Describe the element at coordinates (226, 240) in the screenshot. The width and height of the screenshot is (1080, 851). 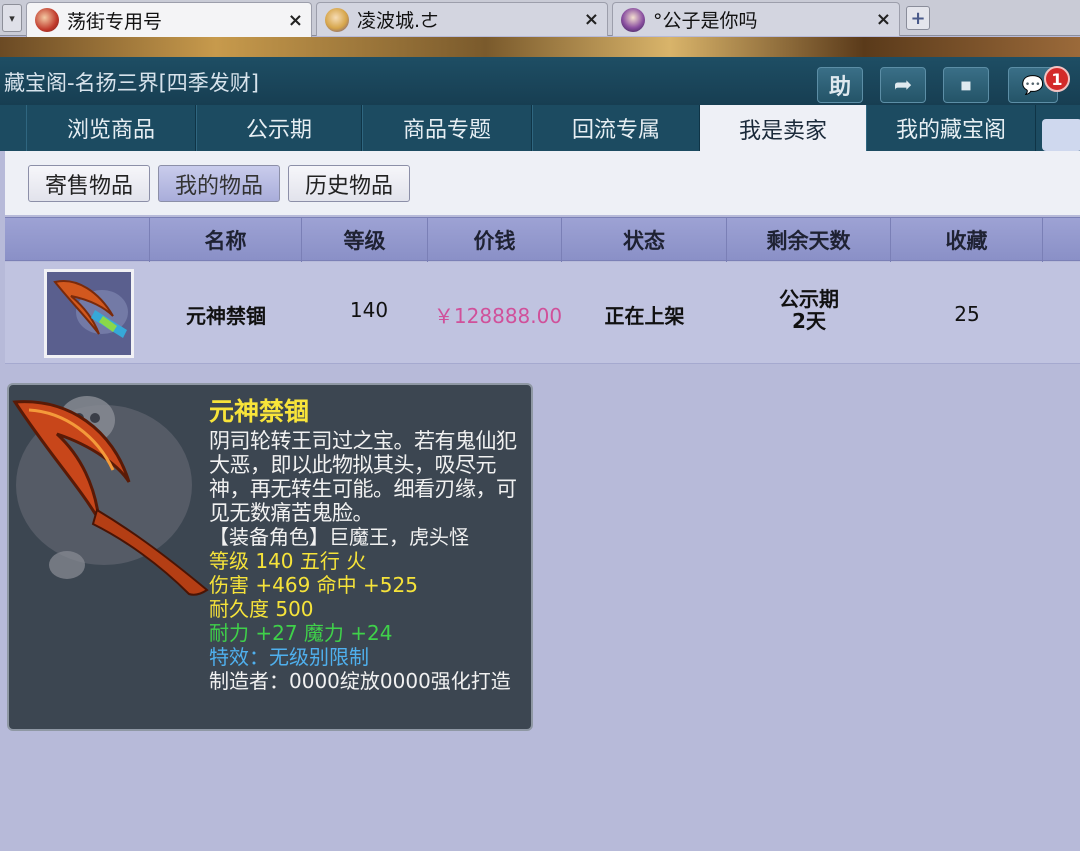
I see `column-header-name: 名称` at that location.